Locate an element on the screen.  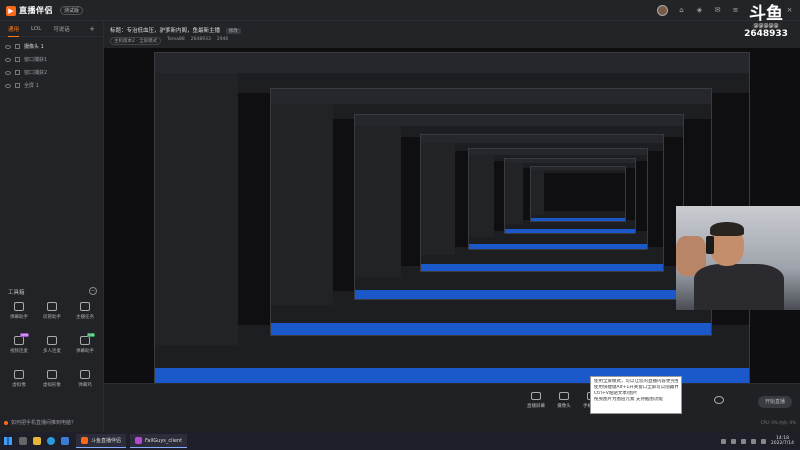
tool-item: 主播任务 is located at coordinates (85, 314).